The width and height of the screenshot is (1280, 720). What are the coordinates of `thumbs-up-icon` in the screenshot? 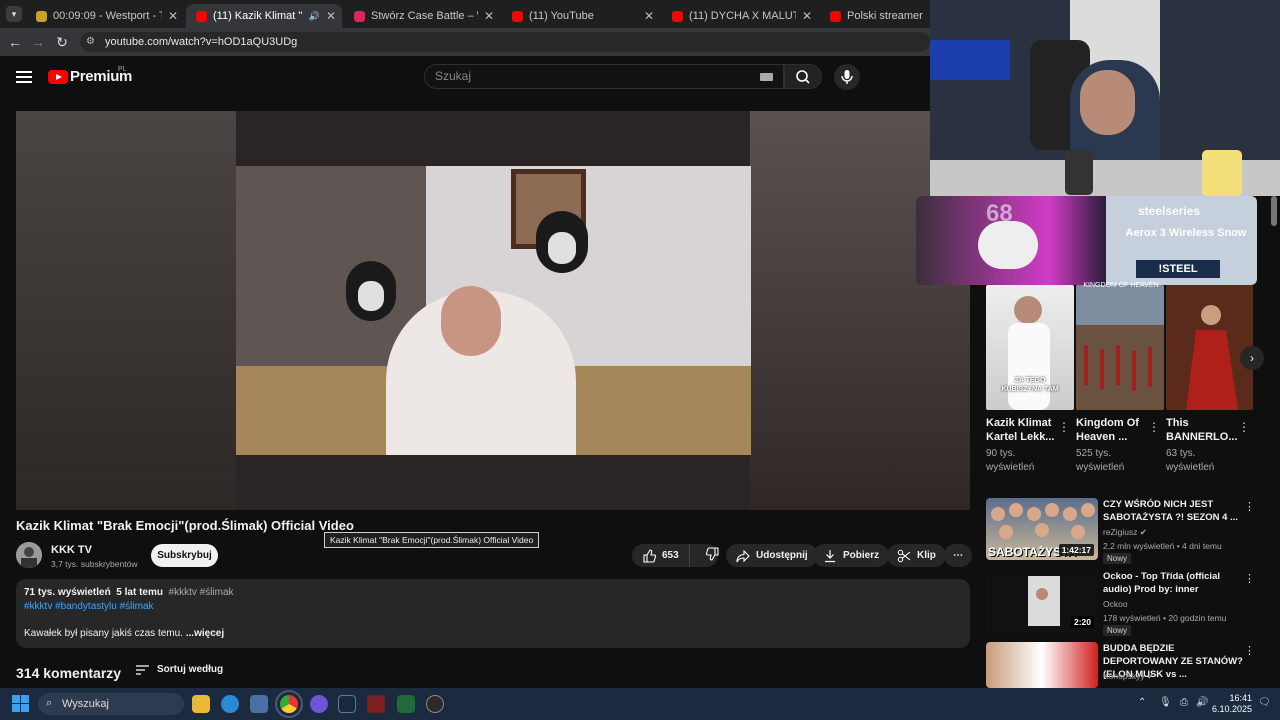 It's located at (649, 555).